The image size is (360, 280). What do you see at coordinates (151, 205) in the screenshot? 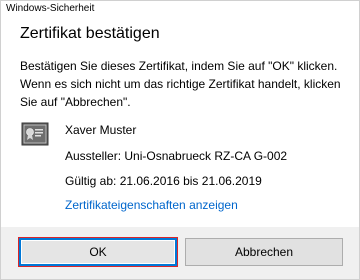
I see `certificate-properties-link: Zertifikateigenschaften anzeigen` at bounding box center [151, 205].